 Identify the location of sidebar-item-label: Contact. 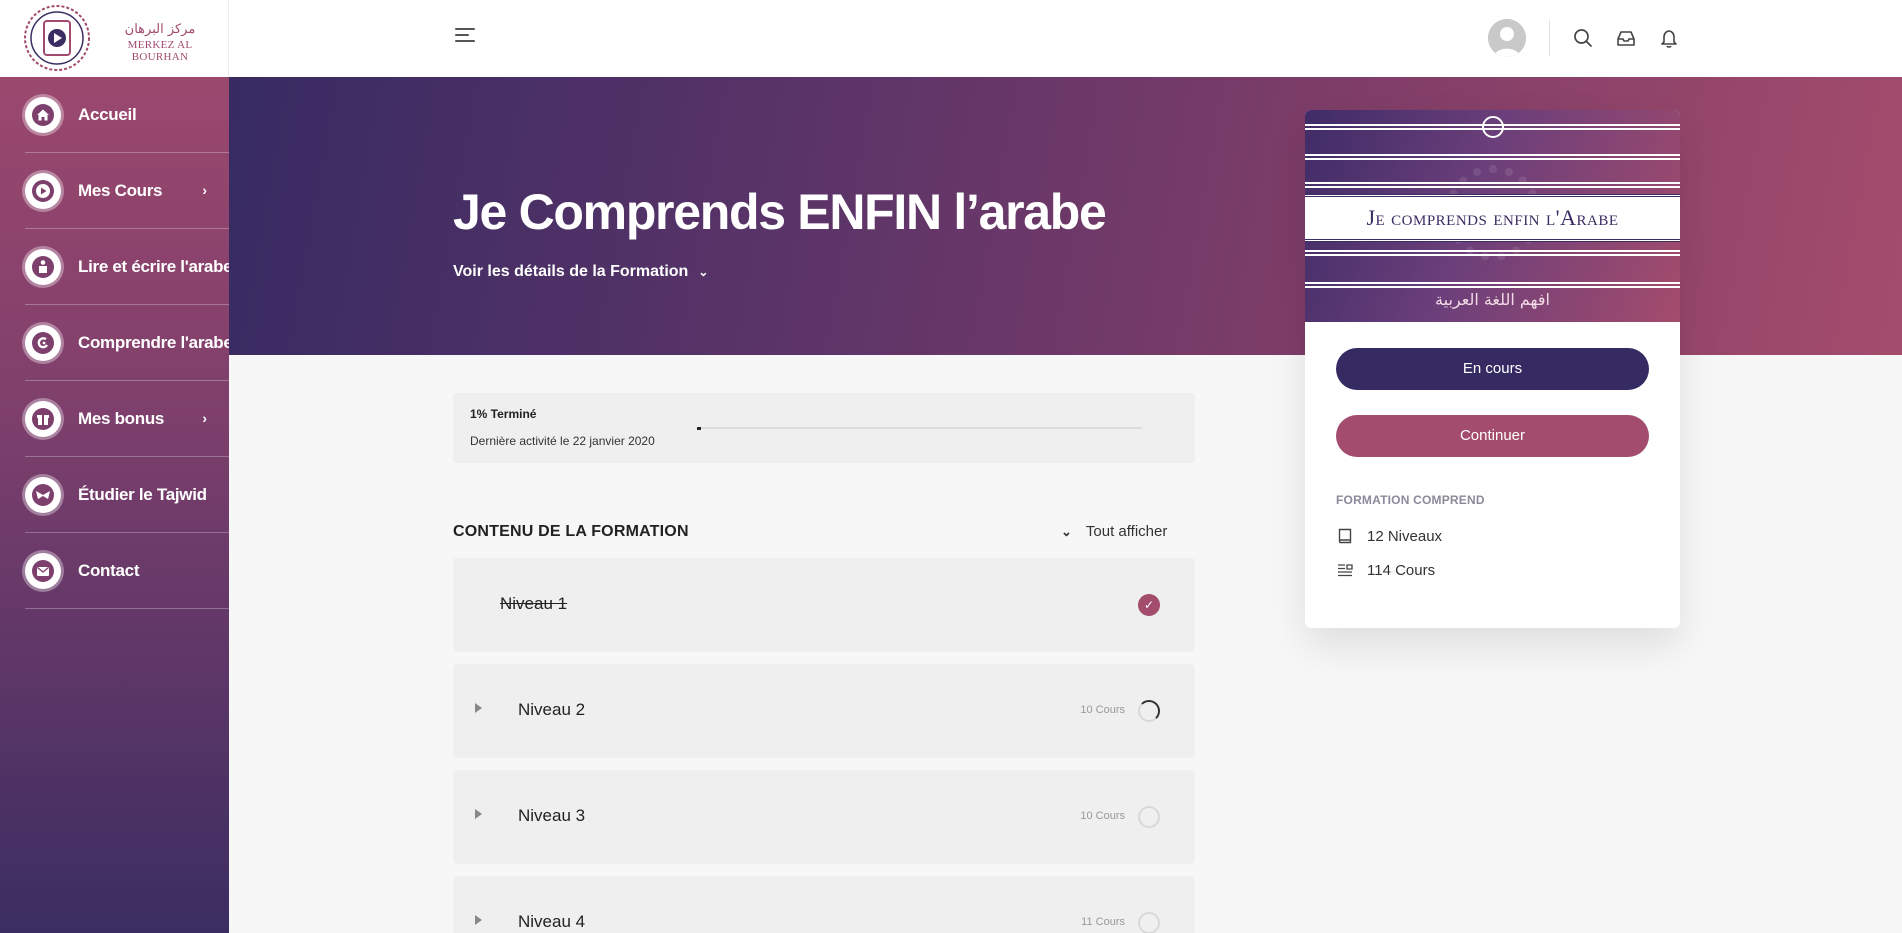
(109, 570).